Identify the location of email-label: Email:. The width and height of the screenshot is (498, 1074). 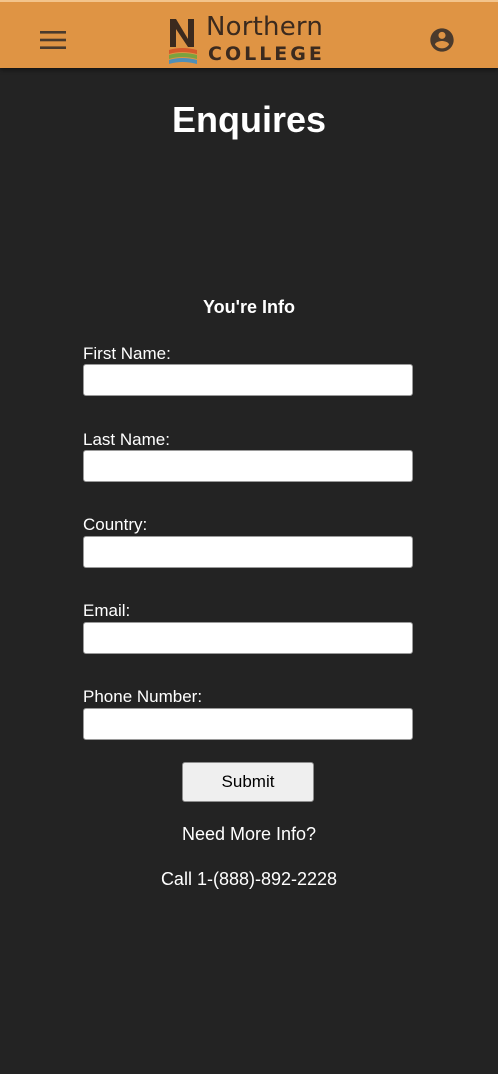
(107, 610).